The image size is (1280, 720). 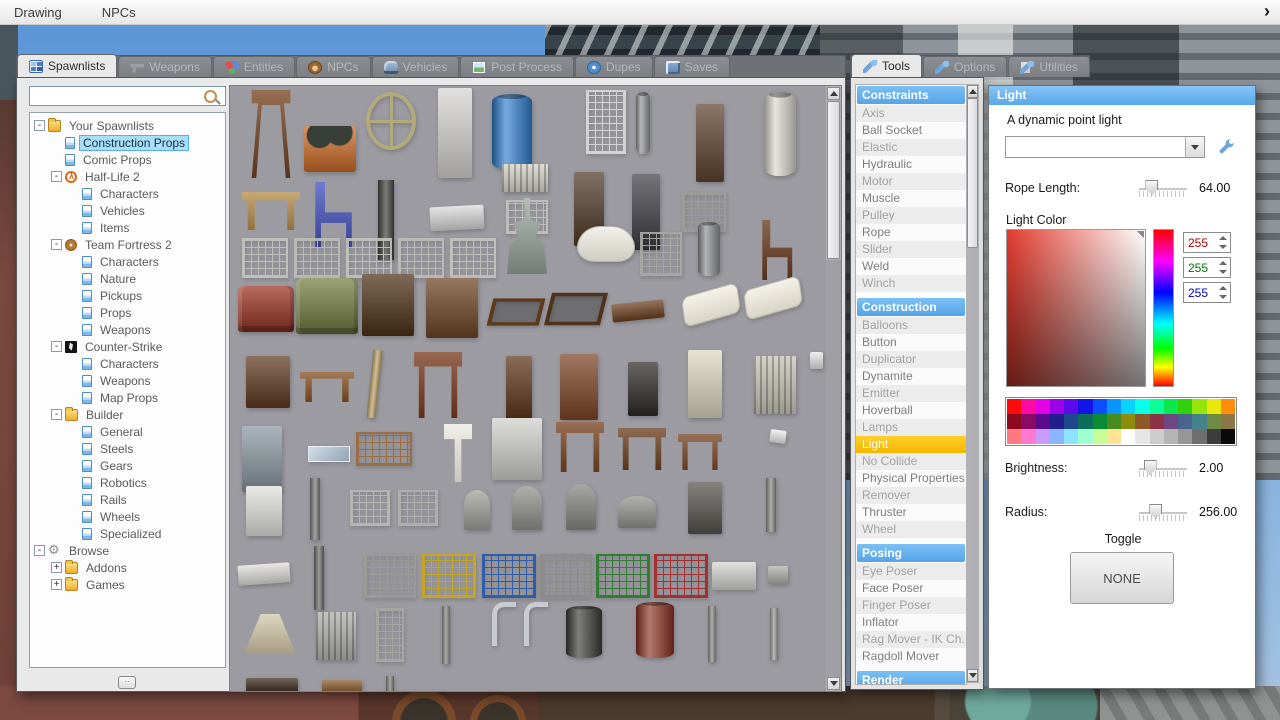 What do you see at coordinates (911, 376) in the screenshot?
I see `tool-item-dynamite: Dynamite` at bounding box center [911, 376].